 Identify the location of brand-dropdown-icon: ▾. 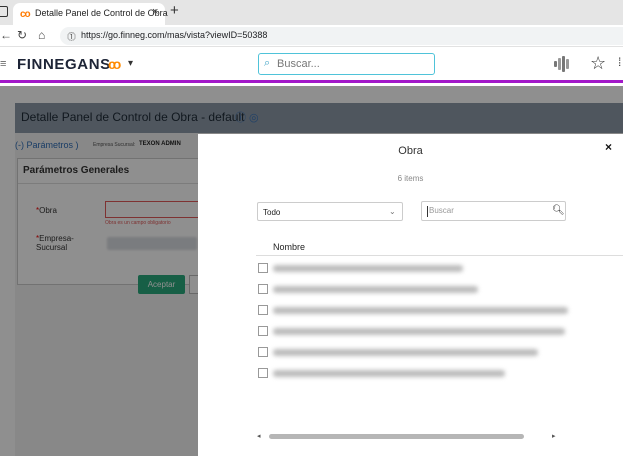
(130, 63).